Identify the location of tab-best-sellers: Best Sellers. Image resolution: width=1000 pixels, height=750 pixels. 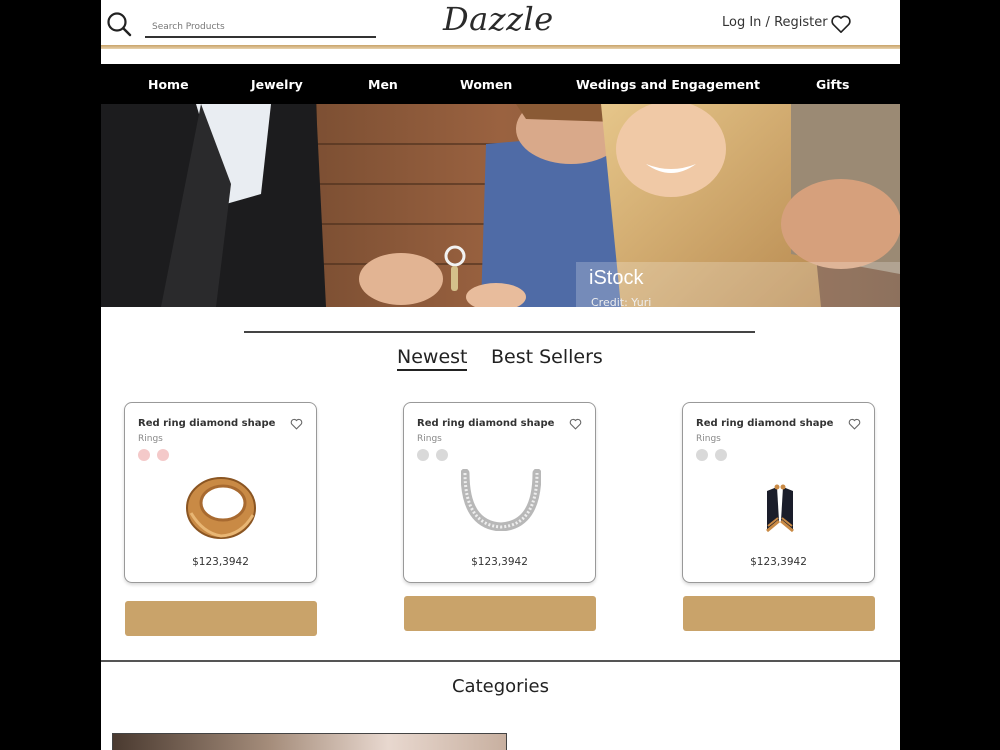
(547, 357).